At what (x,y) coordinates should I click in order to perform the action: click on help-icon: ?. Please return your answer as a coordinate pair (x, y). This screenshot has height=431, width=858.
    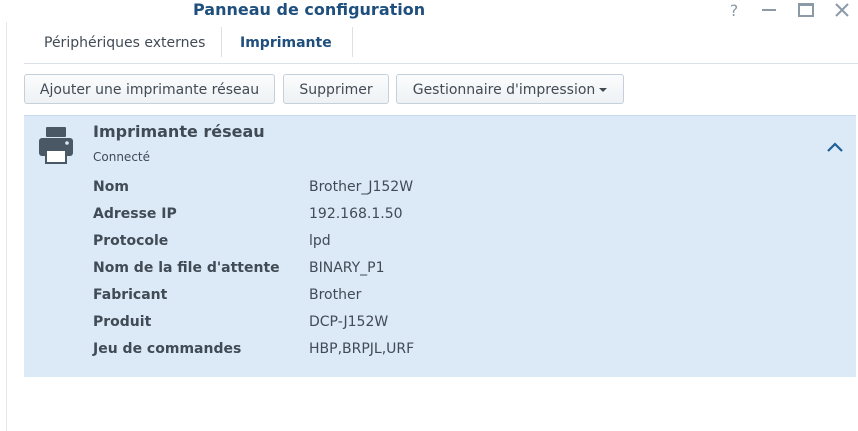
    Looking at the image, I should click on (734, 10).